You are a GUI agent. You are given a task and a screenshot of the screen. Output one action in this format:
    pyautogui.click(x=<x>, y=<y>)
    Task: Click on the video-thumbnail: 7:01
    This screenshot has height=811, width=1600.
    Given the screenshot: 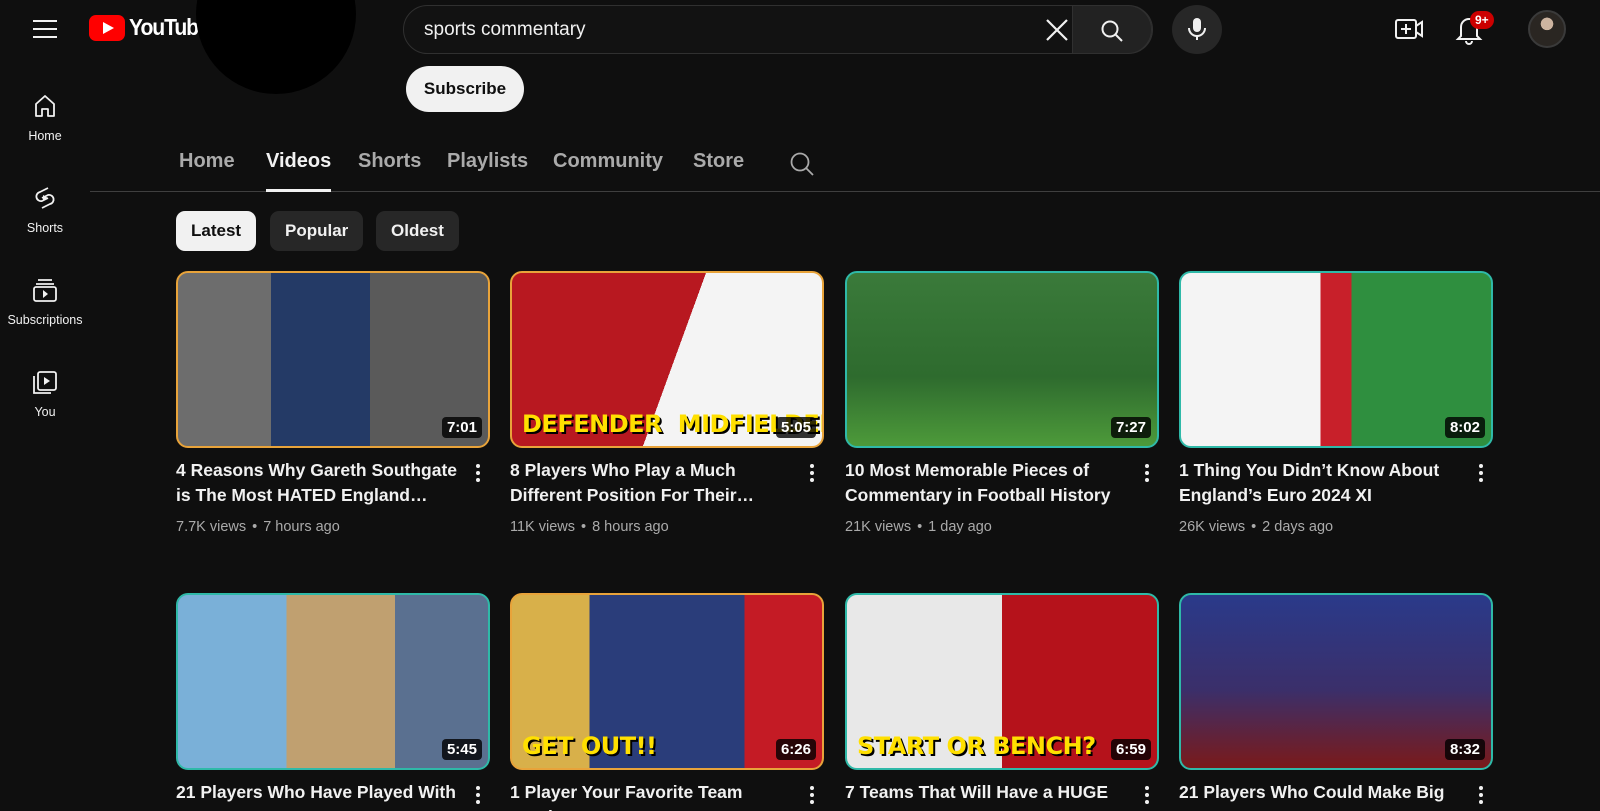 What is the action you would take?
    pyautogui.click(x=333, y=359)
    